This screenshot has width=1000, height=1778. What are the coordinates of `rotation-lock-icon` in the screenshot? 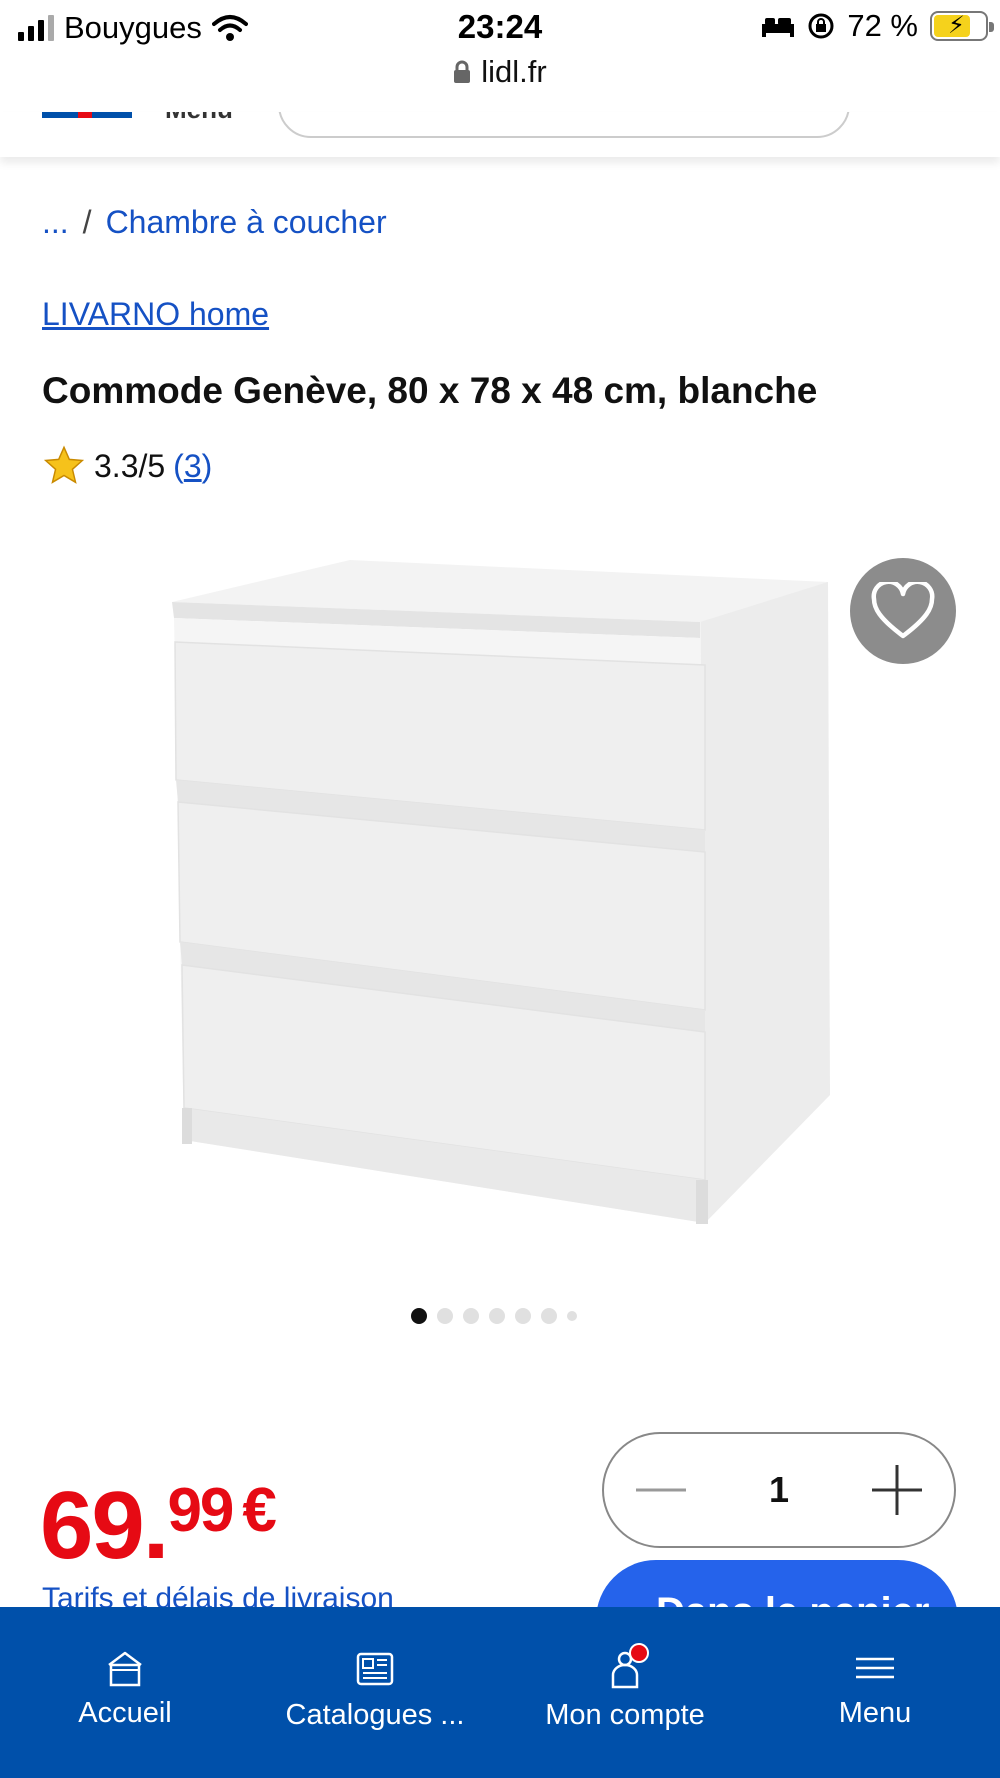 It's located at (821, 26).